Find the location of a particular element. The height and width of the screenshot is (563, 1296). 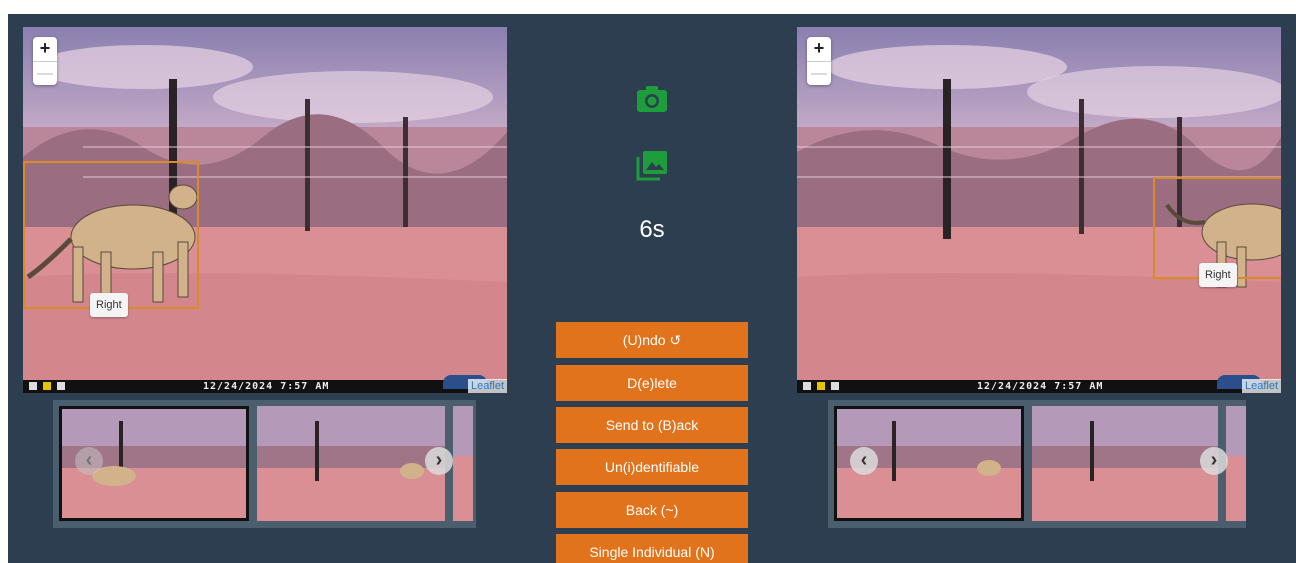

send-to-back-button: Send to (B)ack is located at coordinates (652, 425).